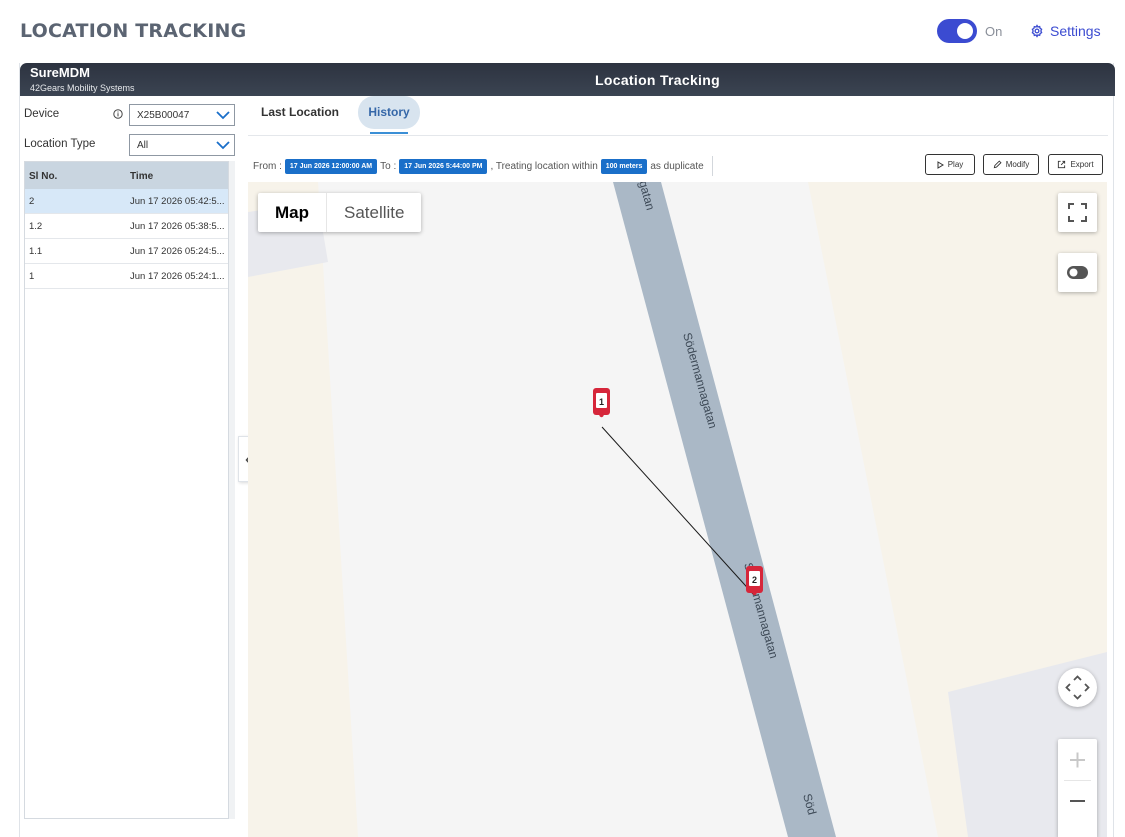 The height and width of the screenshot is (837, 1125). Describe the element at coordinates (133, 31) in the screenshot. I see `page-title: LOCATION TRACKING` at that location.